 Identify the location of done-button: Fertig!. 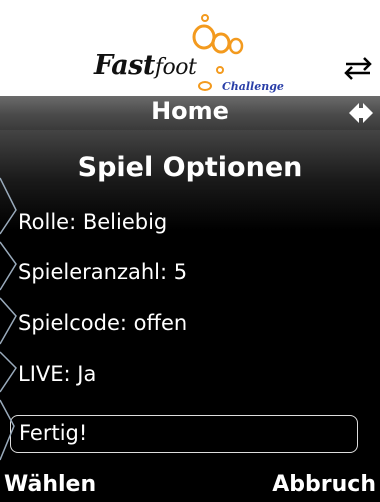
(184, 434).